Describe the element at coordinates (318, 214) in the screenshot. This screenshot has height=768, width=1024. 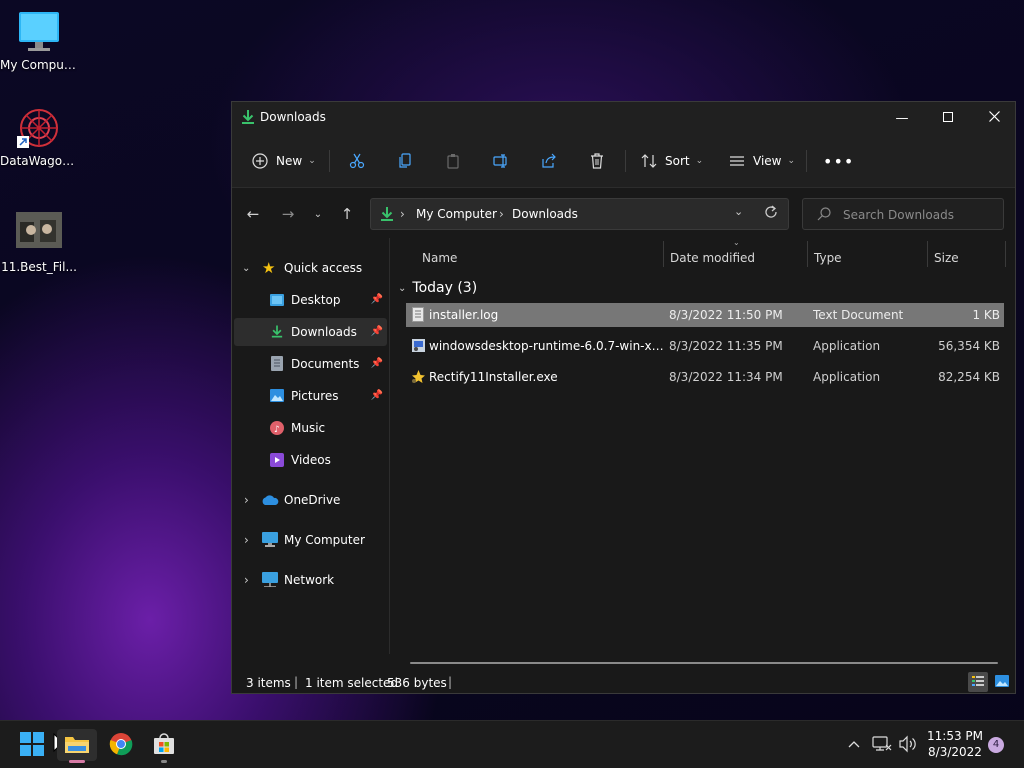
I see `recent-locations-button: ⌄` at that location.